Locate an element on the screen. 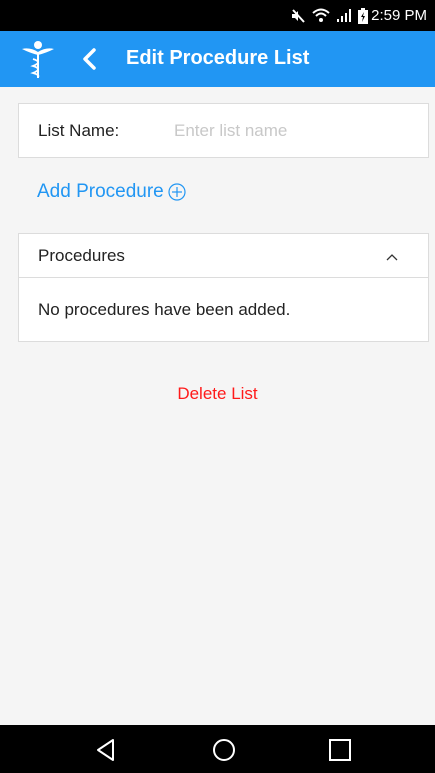 The width and height of the screenshot is (435, 773). app-bar: Edit Procedure List is located at coordinates (217, 59).